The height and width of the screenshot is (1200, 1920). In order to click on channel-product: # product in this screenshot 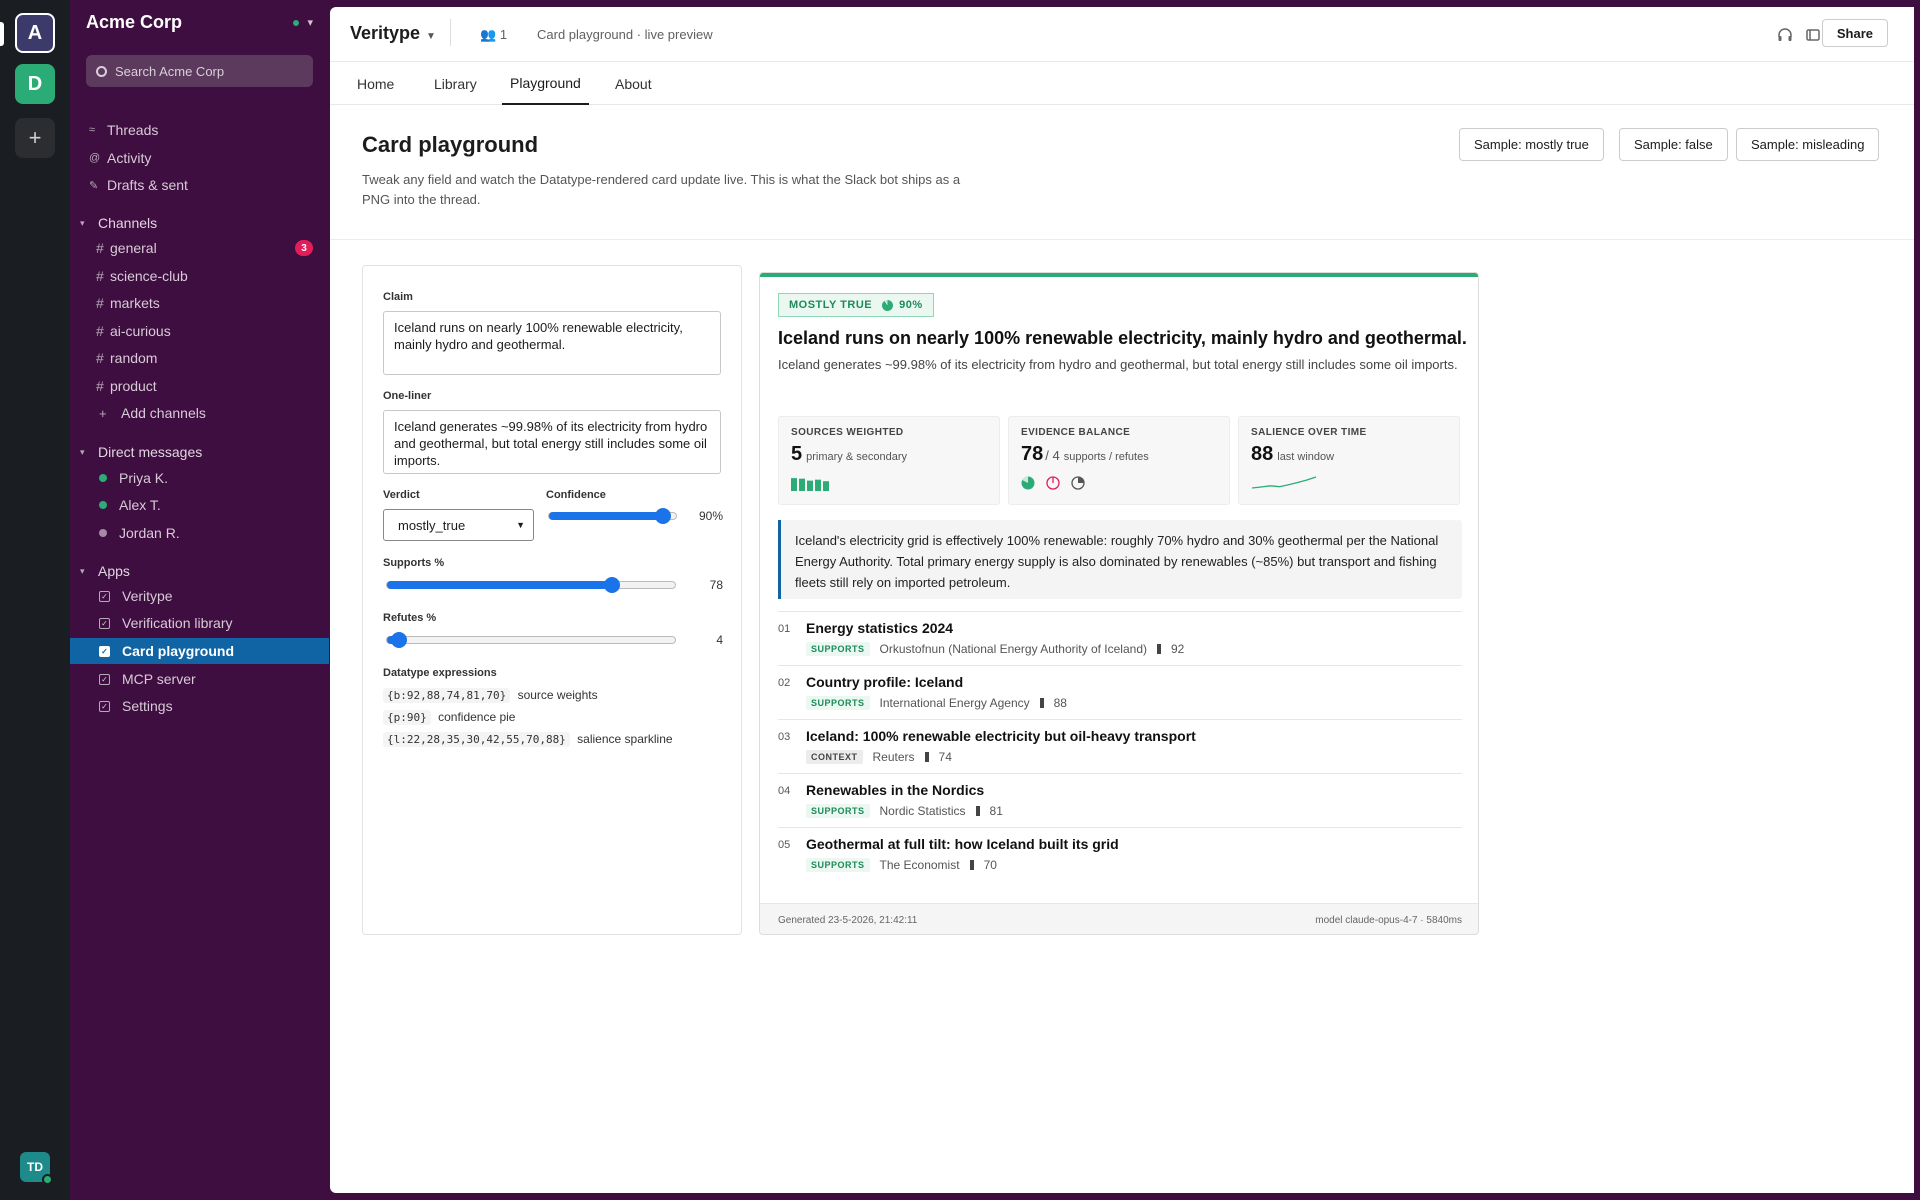, I will do `click(199, 386)`.